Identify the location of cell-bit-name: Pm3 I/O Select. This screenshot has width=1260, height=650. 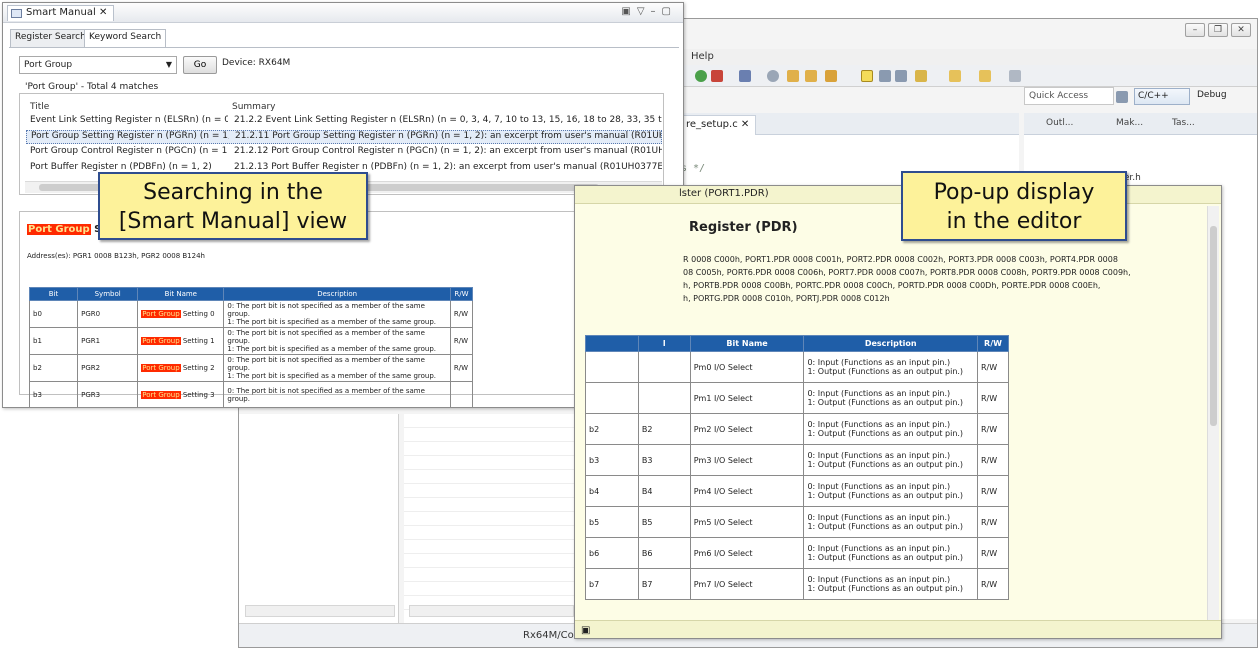
(747, 460).